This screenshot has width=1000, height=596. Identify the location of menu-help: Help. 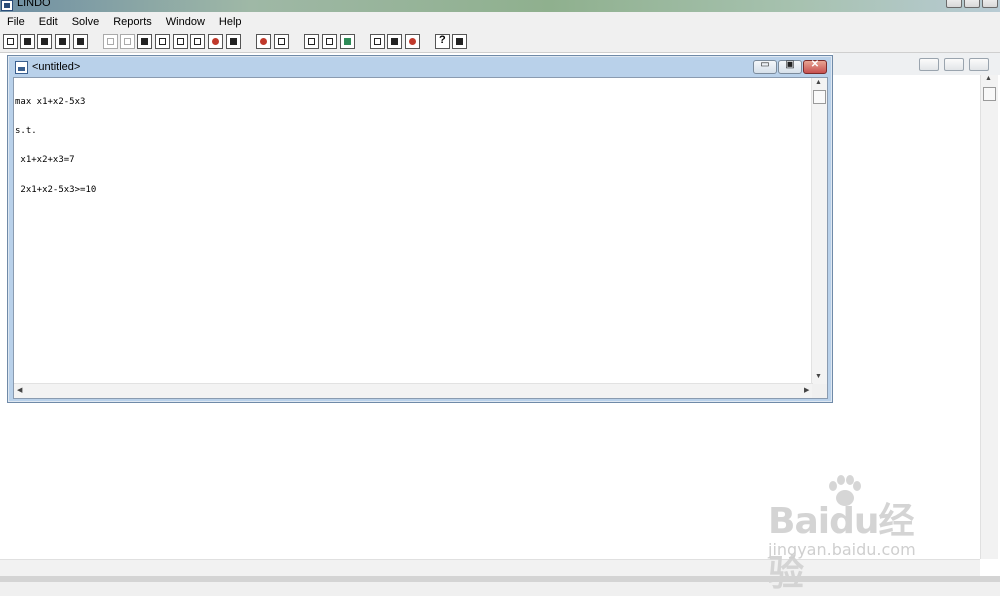
(230, 22).